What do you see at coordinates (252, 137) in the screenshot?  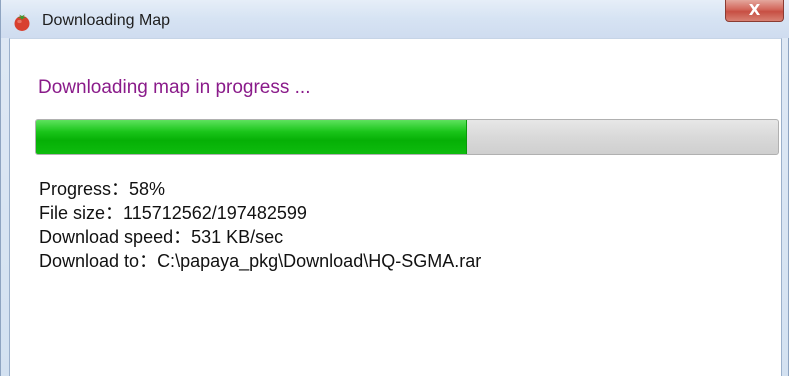 I see `progress-bar-fill` at bounding box center [252, 137].